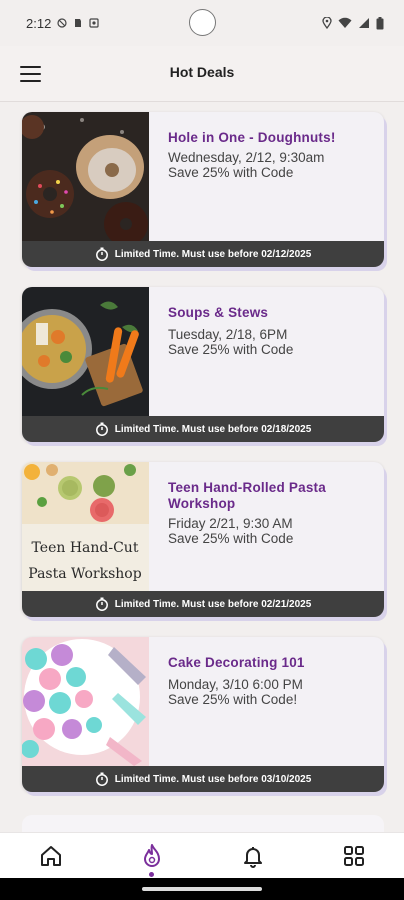 Image resolution: width=404 pixels, height=900 pixels. I want to click on active-indicator, so click(151, 874).